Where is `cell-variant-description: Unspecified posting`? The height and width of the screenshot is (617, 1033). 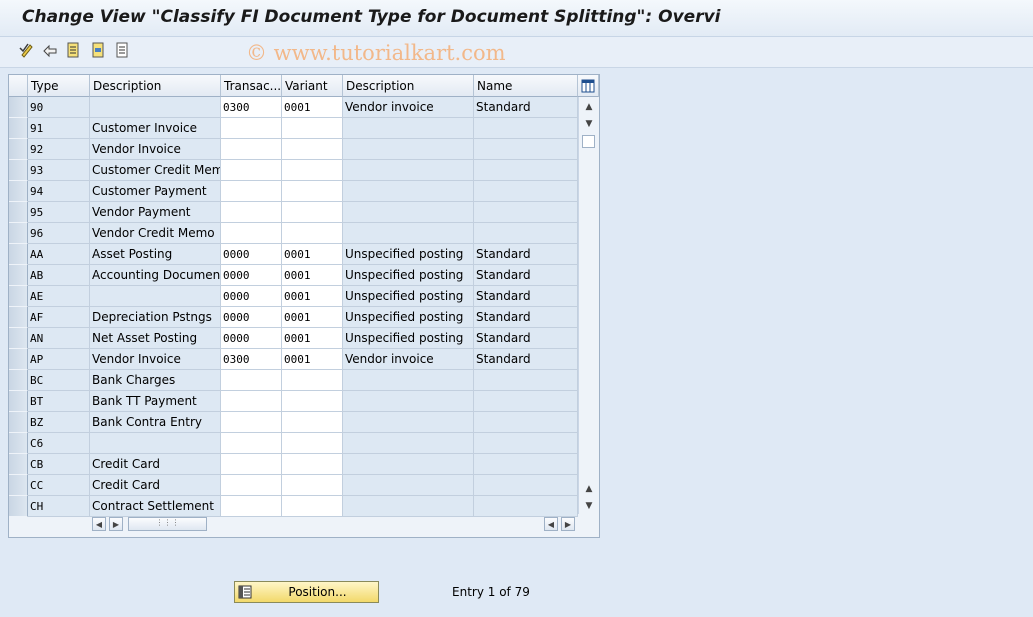
cell-variant-description: Unspecified posting is located at coordinates (408, 338).